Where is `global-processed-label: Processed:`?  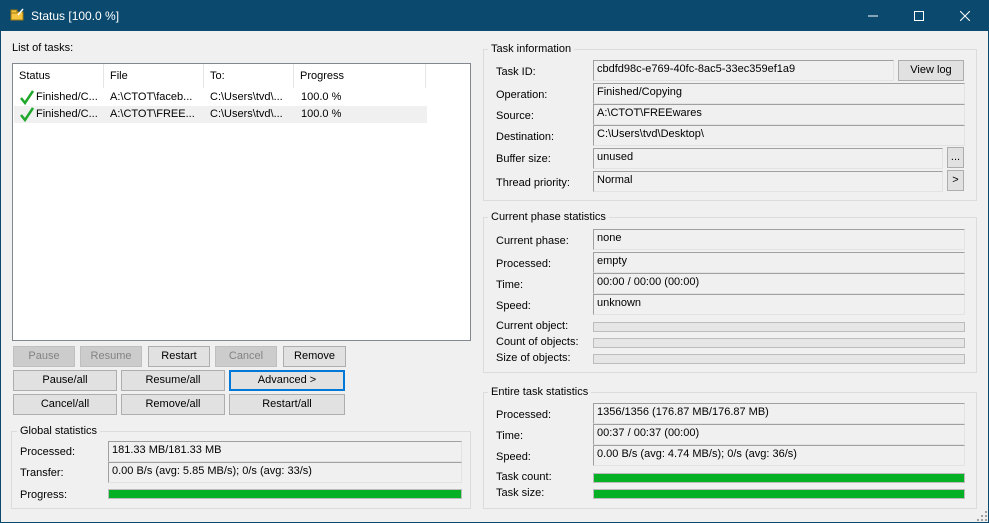
global-processed-label: Processed: is located at coordinates (48, 452).